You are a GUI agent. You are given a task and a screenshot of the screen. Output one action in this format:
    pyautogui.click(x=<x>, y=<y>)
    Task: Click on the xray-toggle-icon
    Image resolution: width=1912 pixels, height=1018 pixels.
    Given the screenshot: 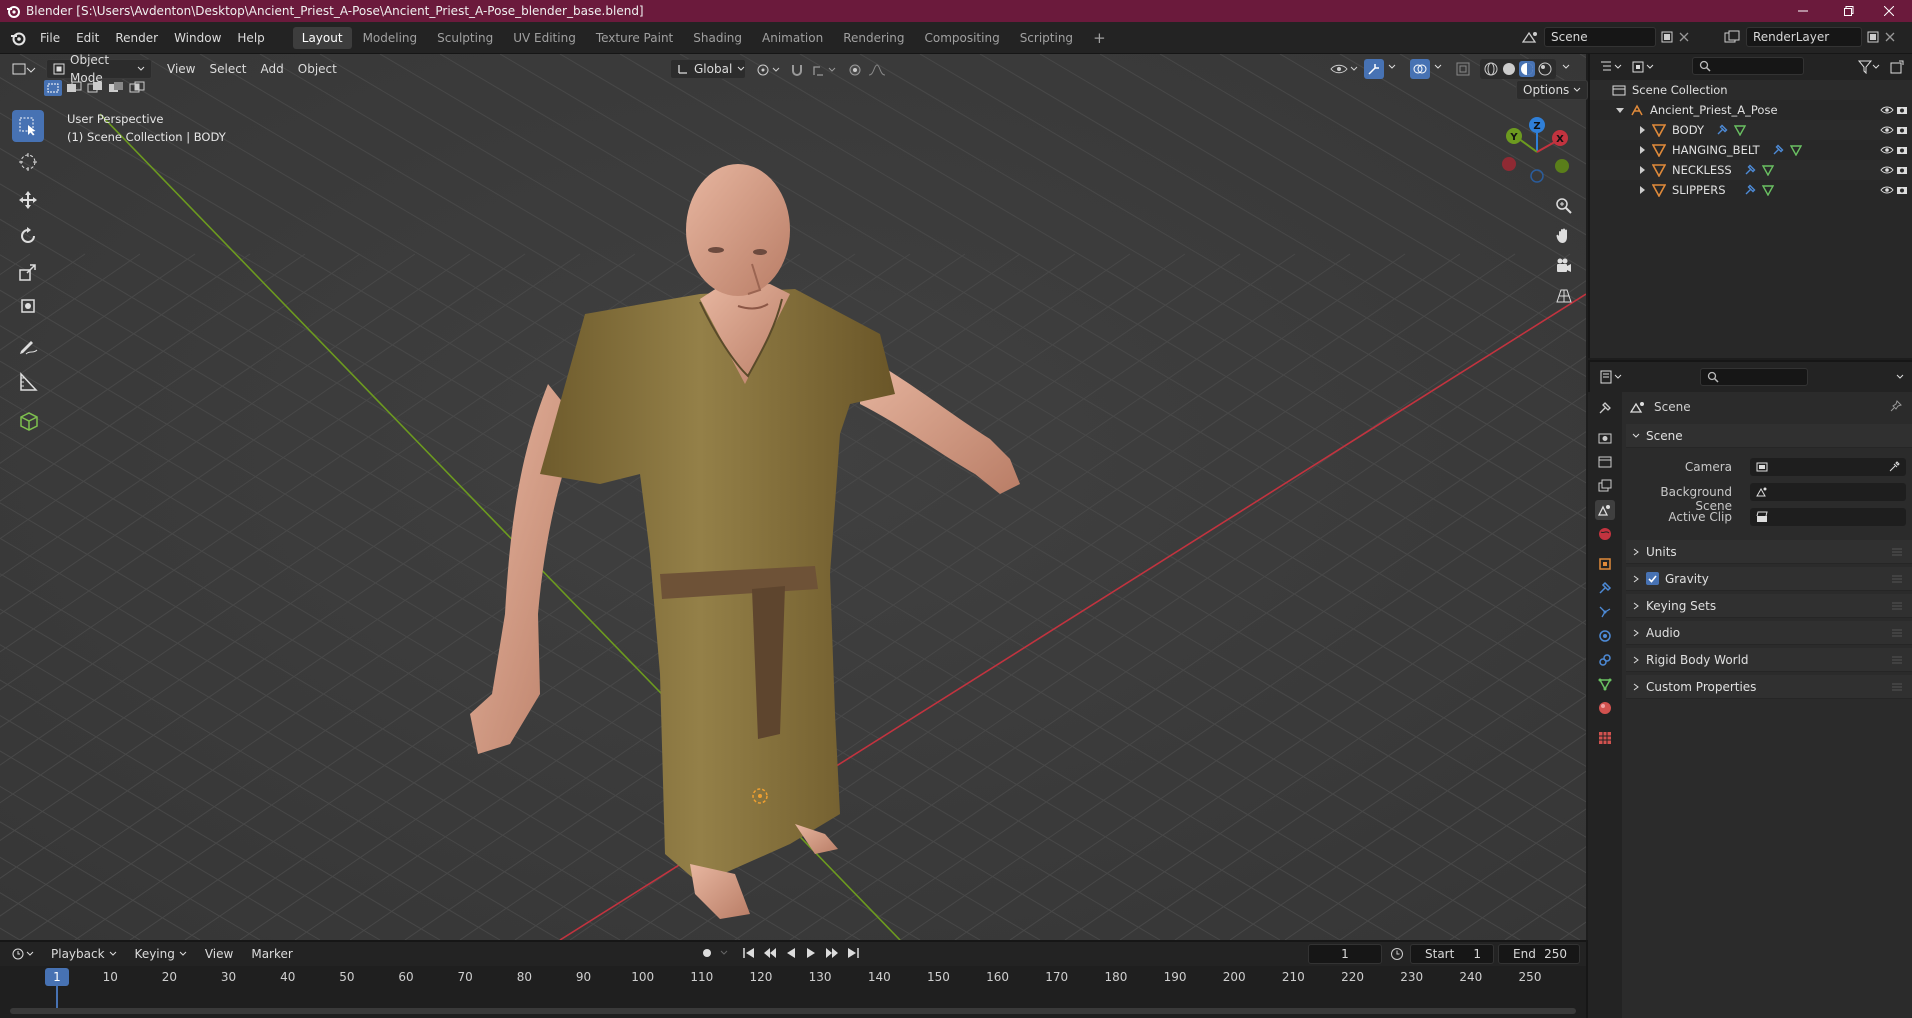 What is the action you would take?
    pyautogui.click(x=1463, y=69)
    